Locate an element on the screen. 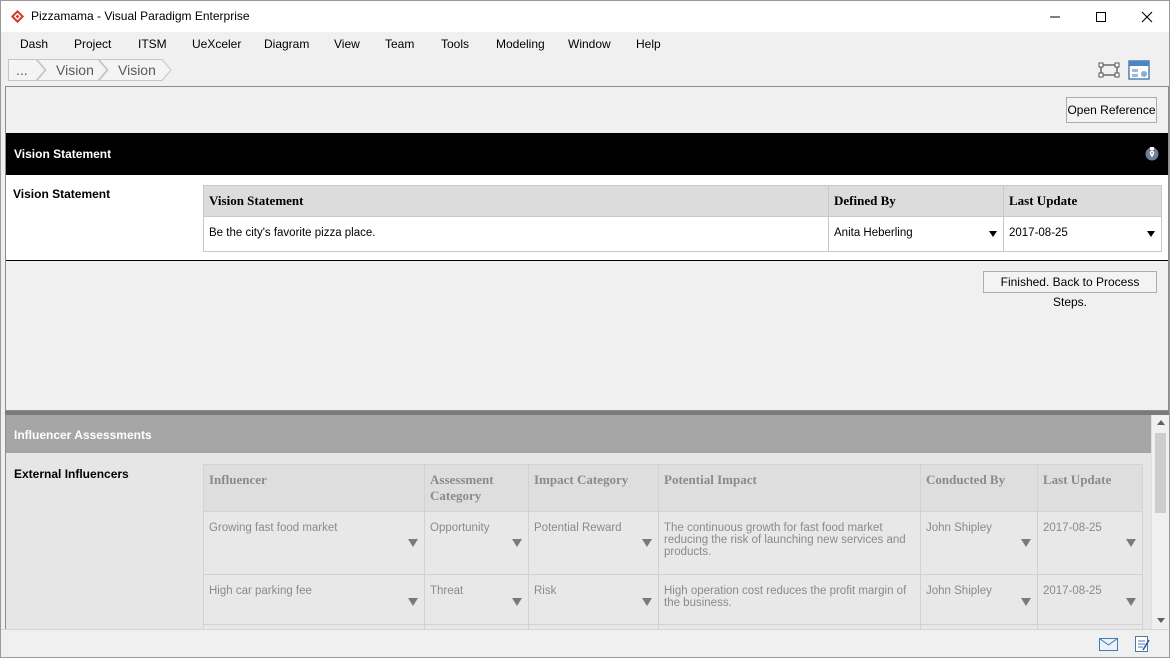 This screenshot has height=658, width=1170. column-header: Potential Impact is located at coordinates (789, 488).